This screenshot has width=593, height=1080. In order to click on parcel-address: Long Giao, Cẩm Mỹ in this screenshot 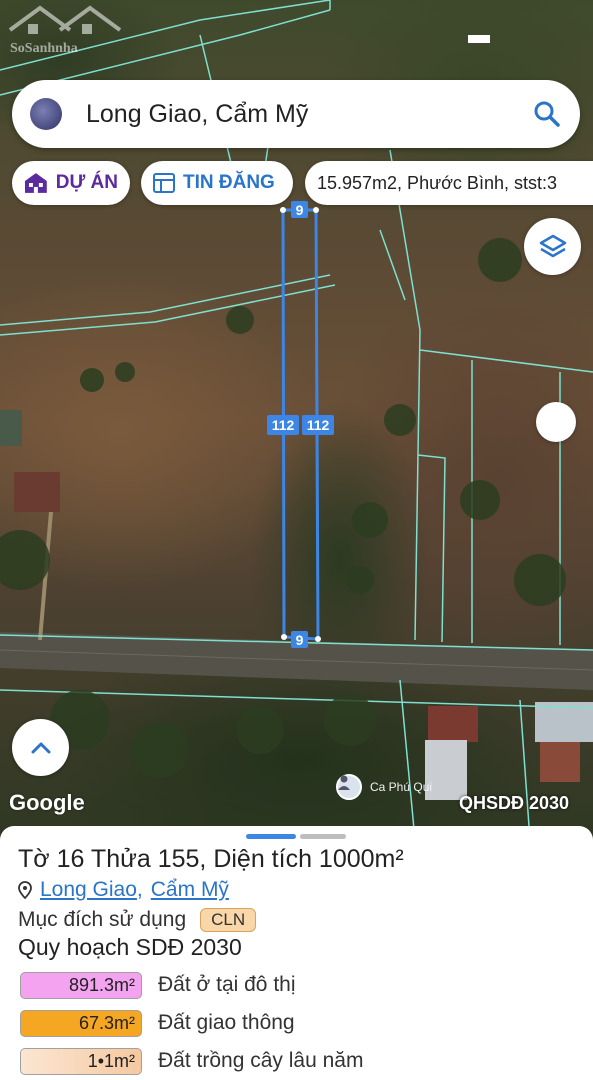, I will do `click(123, 890)`.